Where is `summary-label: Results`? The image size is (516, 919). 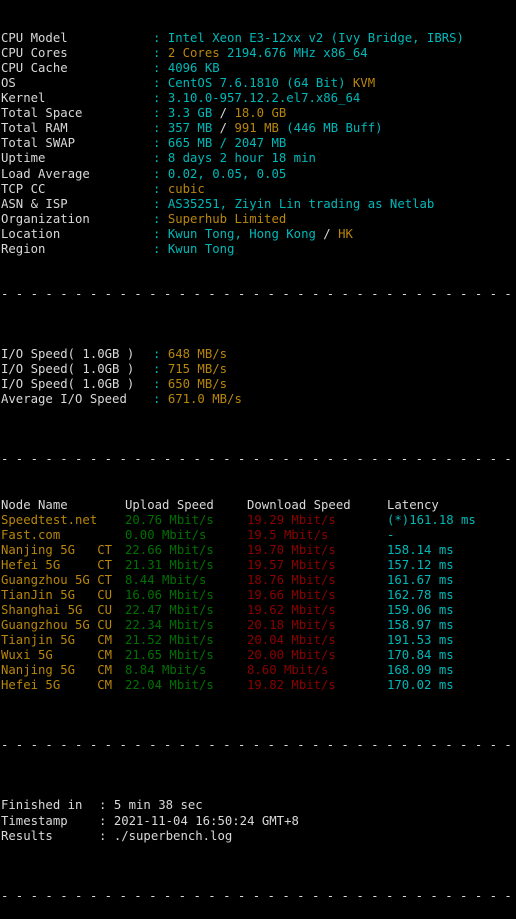
summary-label: Results is located at coordinates (27, 835).